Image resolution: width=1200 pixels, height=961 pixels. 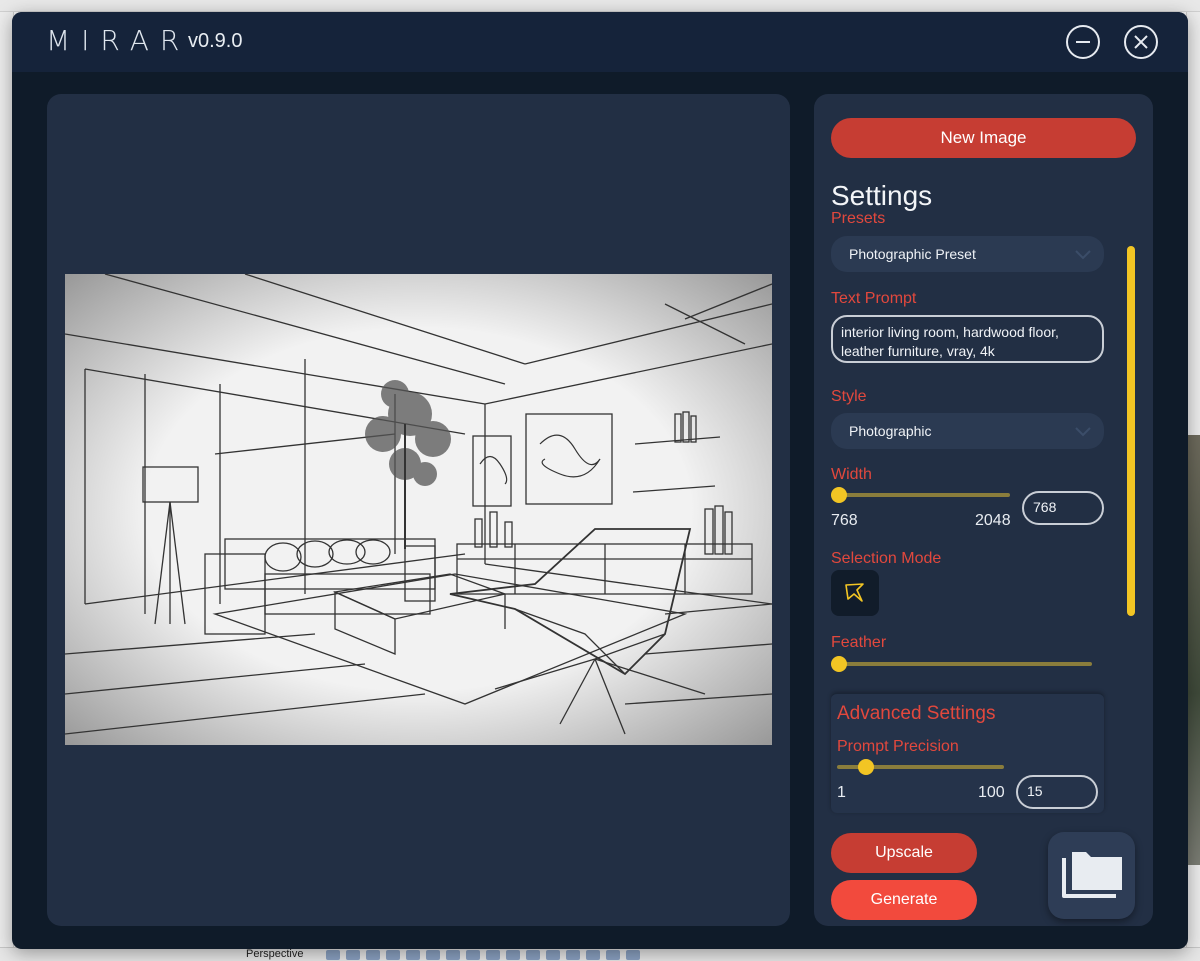 What do you see at coordinates (841, 792) in the screenshot?
I see `precision-min-label: 1` at bounding box center [841, 792].